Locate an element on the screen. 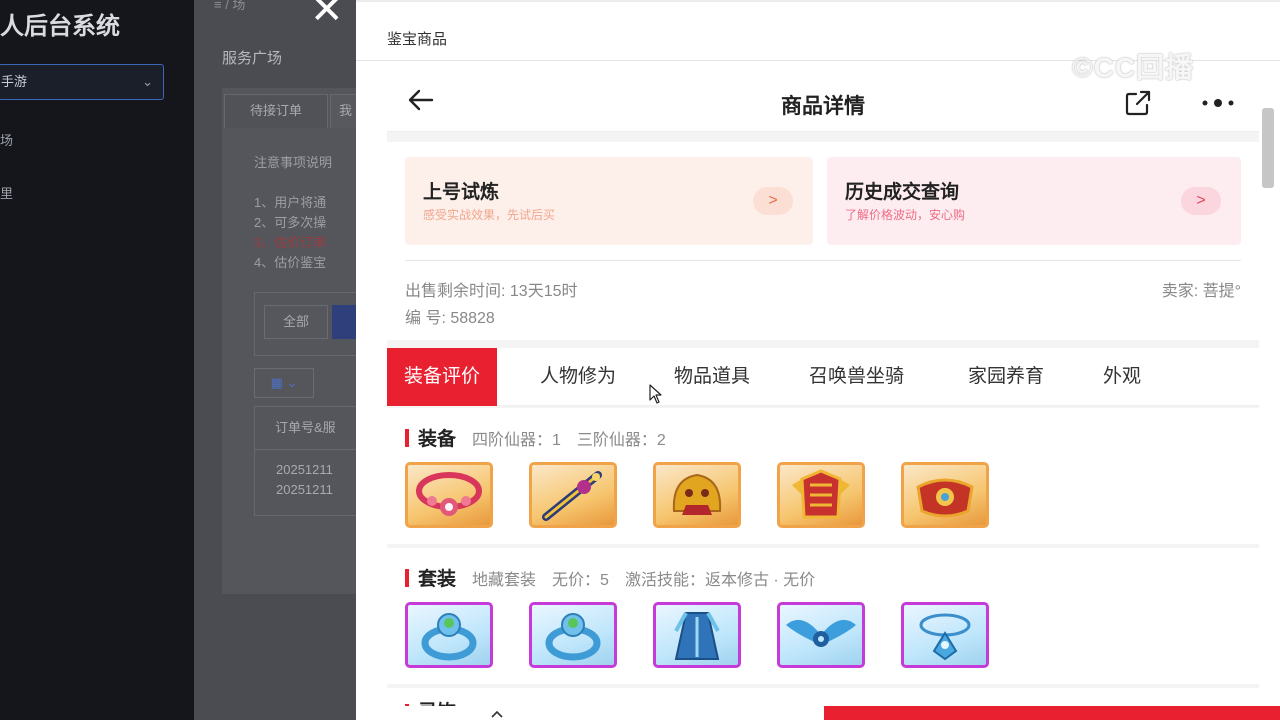 Image resolution: width=1280 pixels, height=720 pixels. tab-pets-mounts: 召唤兽坐骑 is located at coordinates (856, 377).